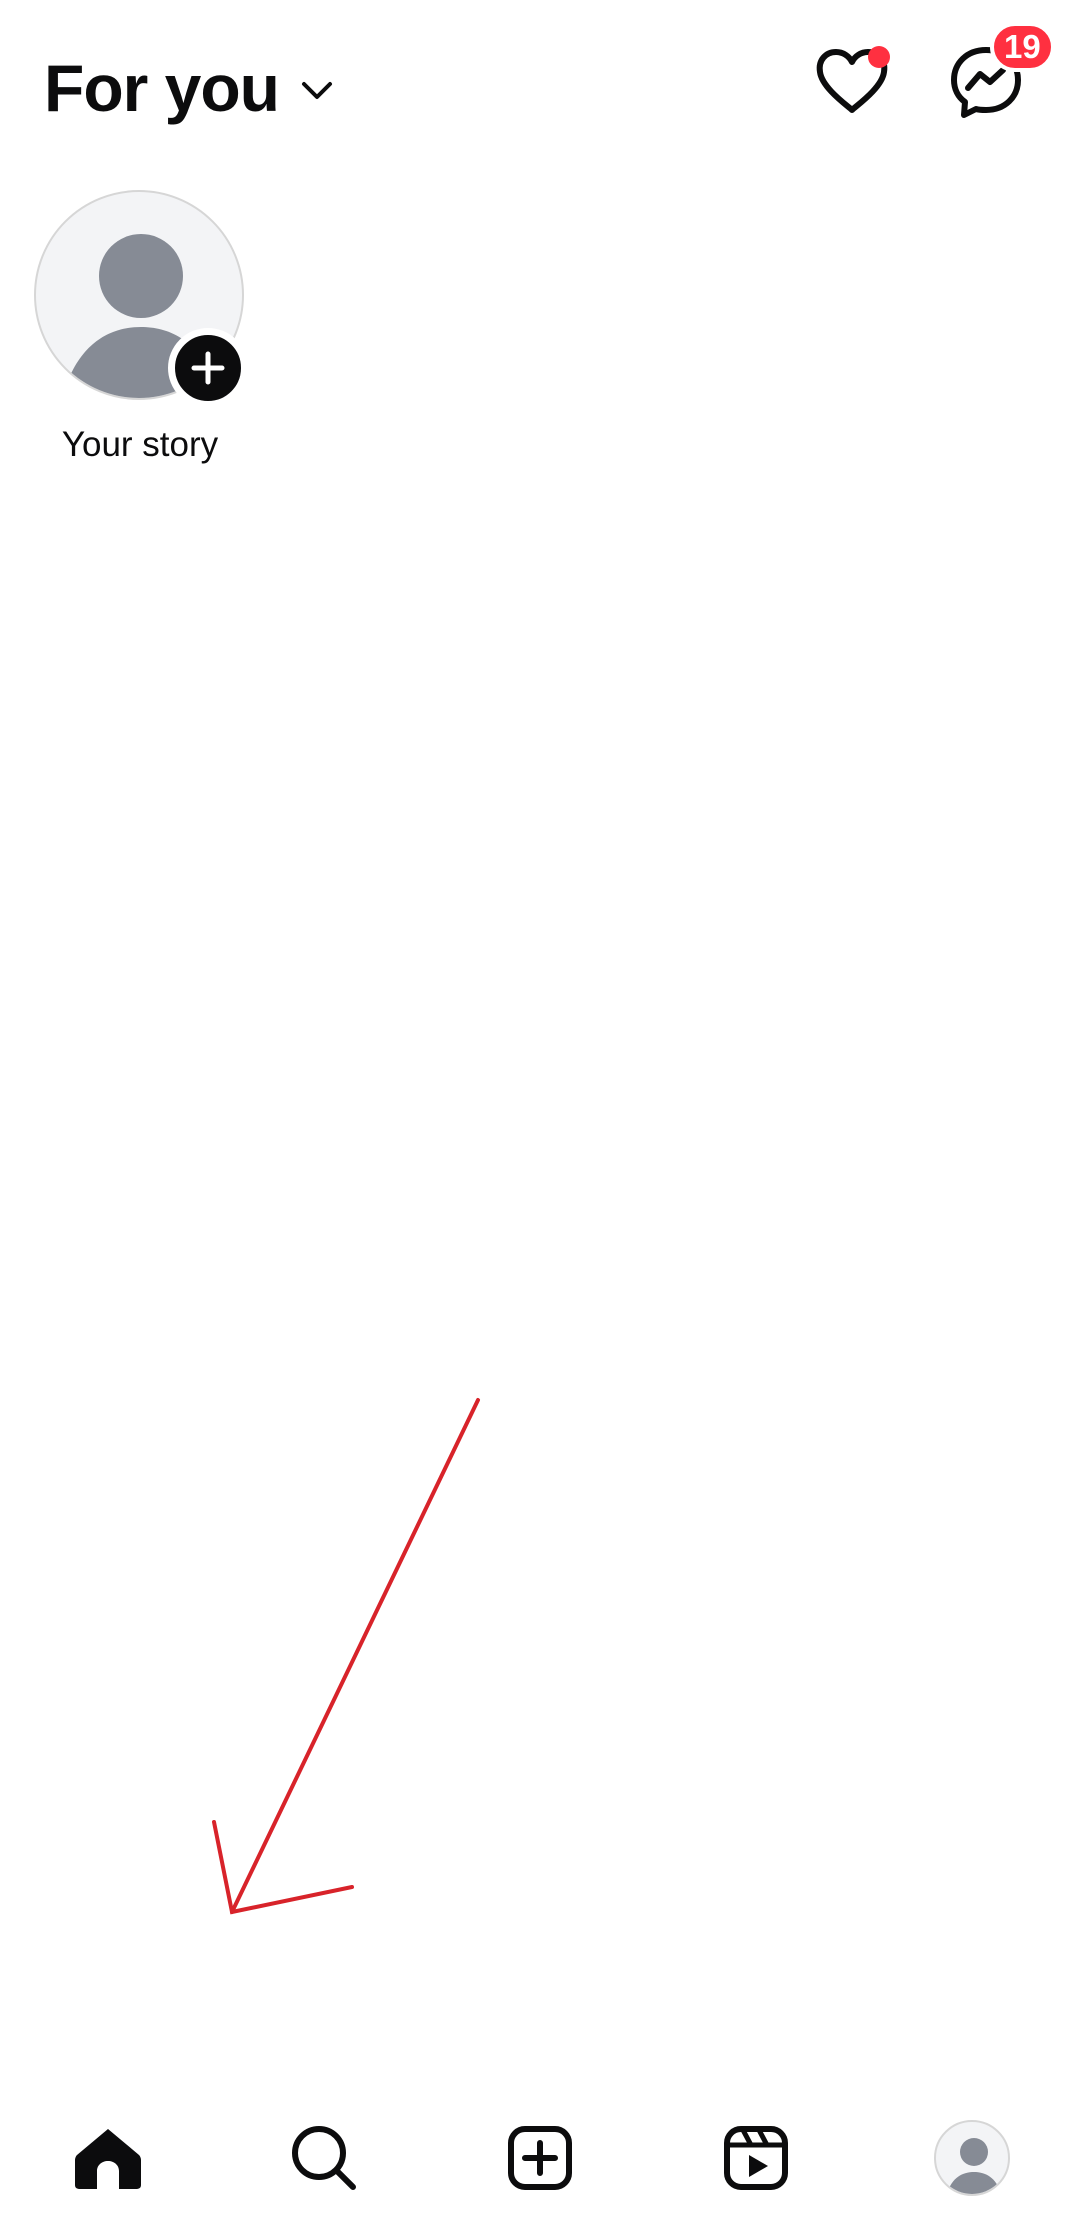 This screenshot has width=1080, height=2225. What do you see at coordinates (140, 444) in the screenshot?
I see `story-label: Your story` at bounding box center [140, 444].